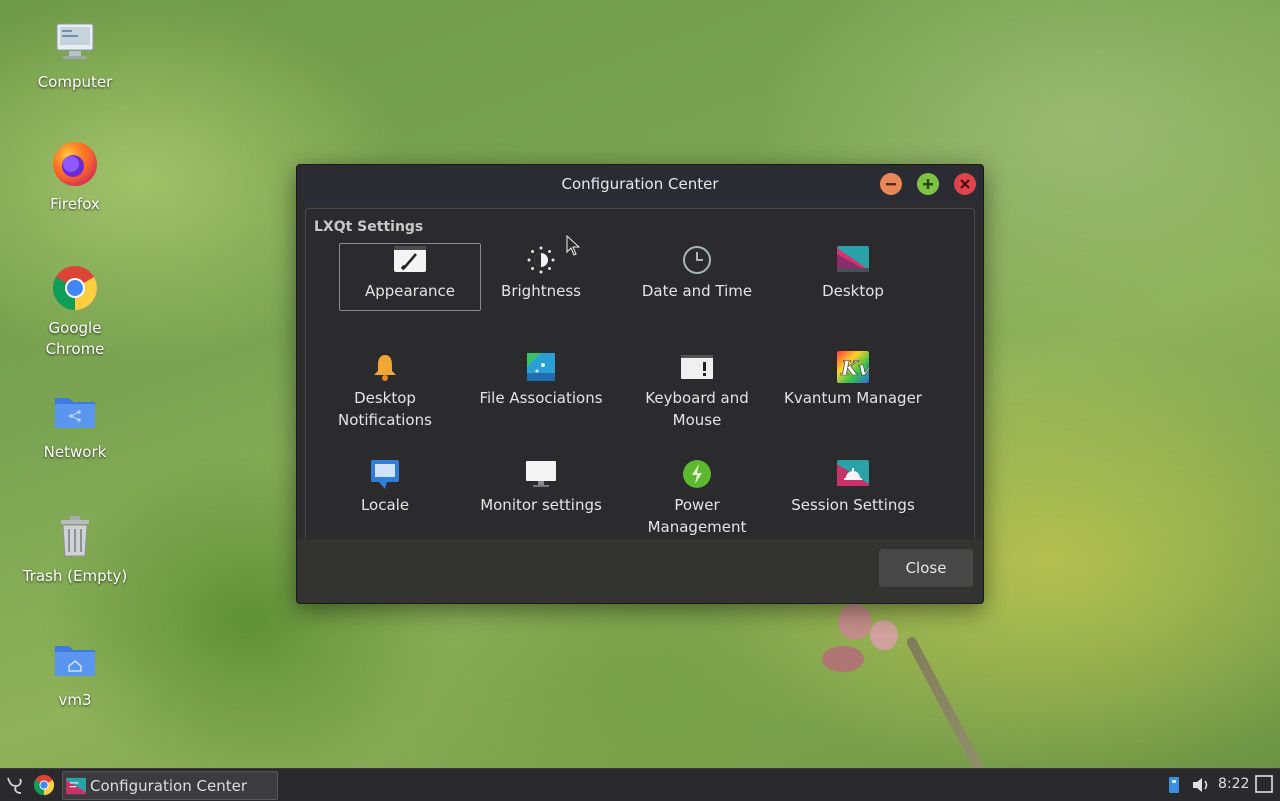  What do you see at coordinates (853, 386) in the screenshot?
I see `settings-item-kvantum-manager: Kv Kvantum Manager` at bounding box center [853, 386].